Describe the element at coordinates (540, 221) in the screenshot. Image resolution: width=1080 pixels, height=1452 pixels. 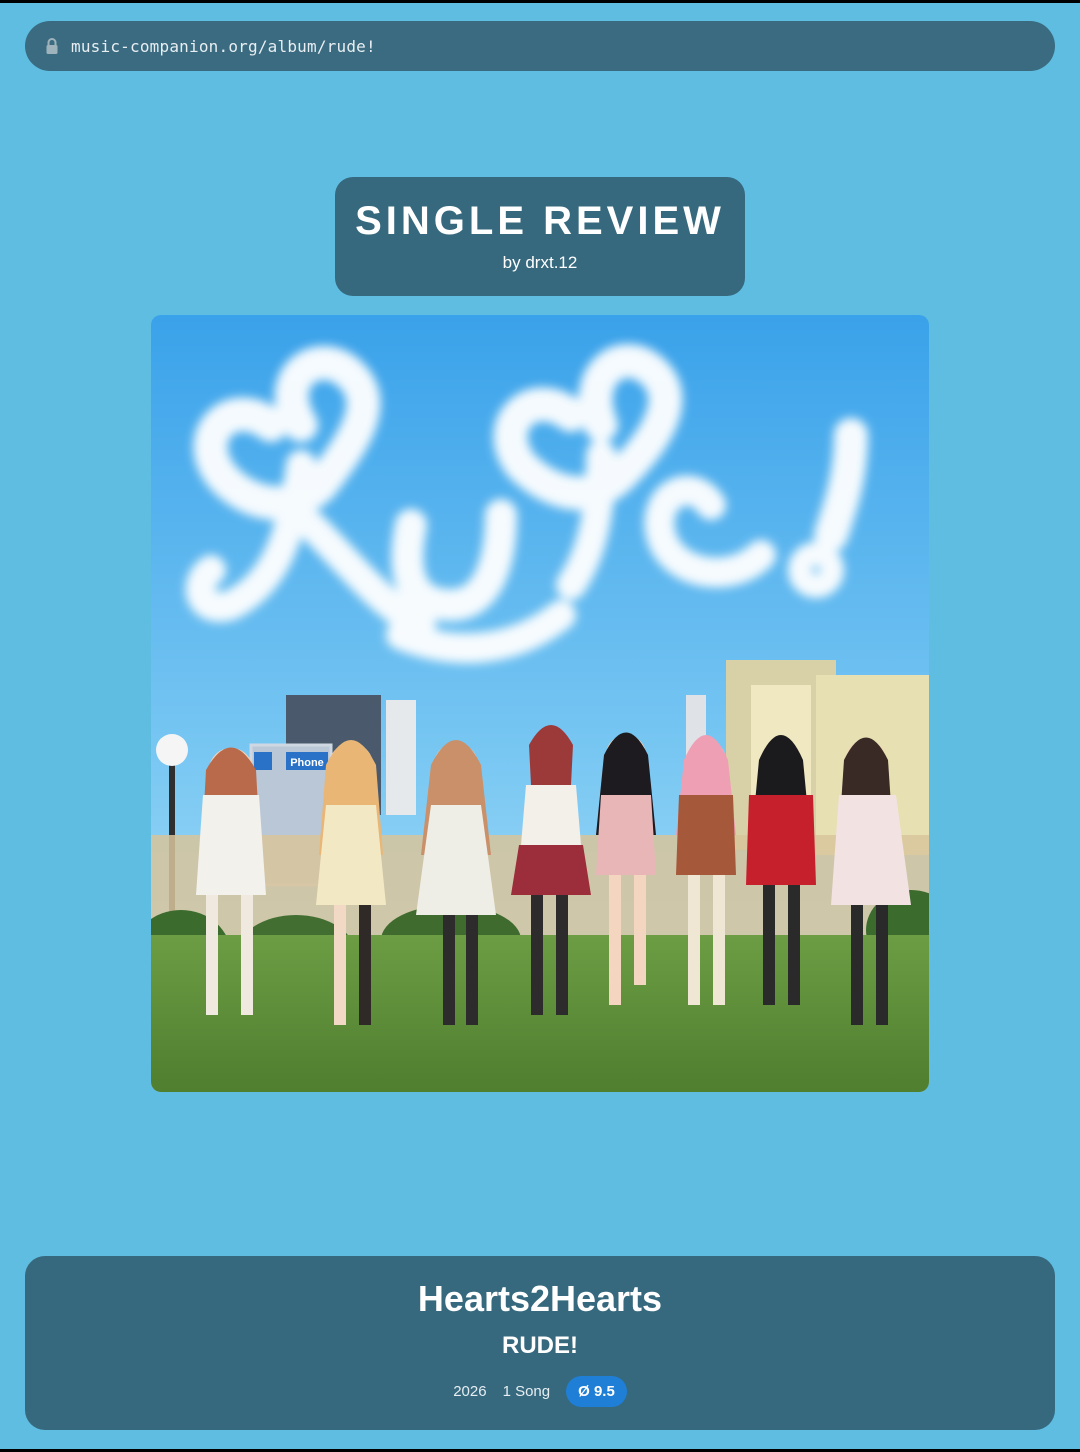
I see `page-title: SINGLE REVIEW` at that location.